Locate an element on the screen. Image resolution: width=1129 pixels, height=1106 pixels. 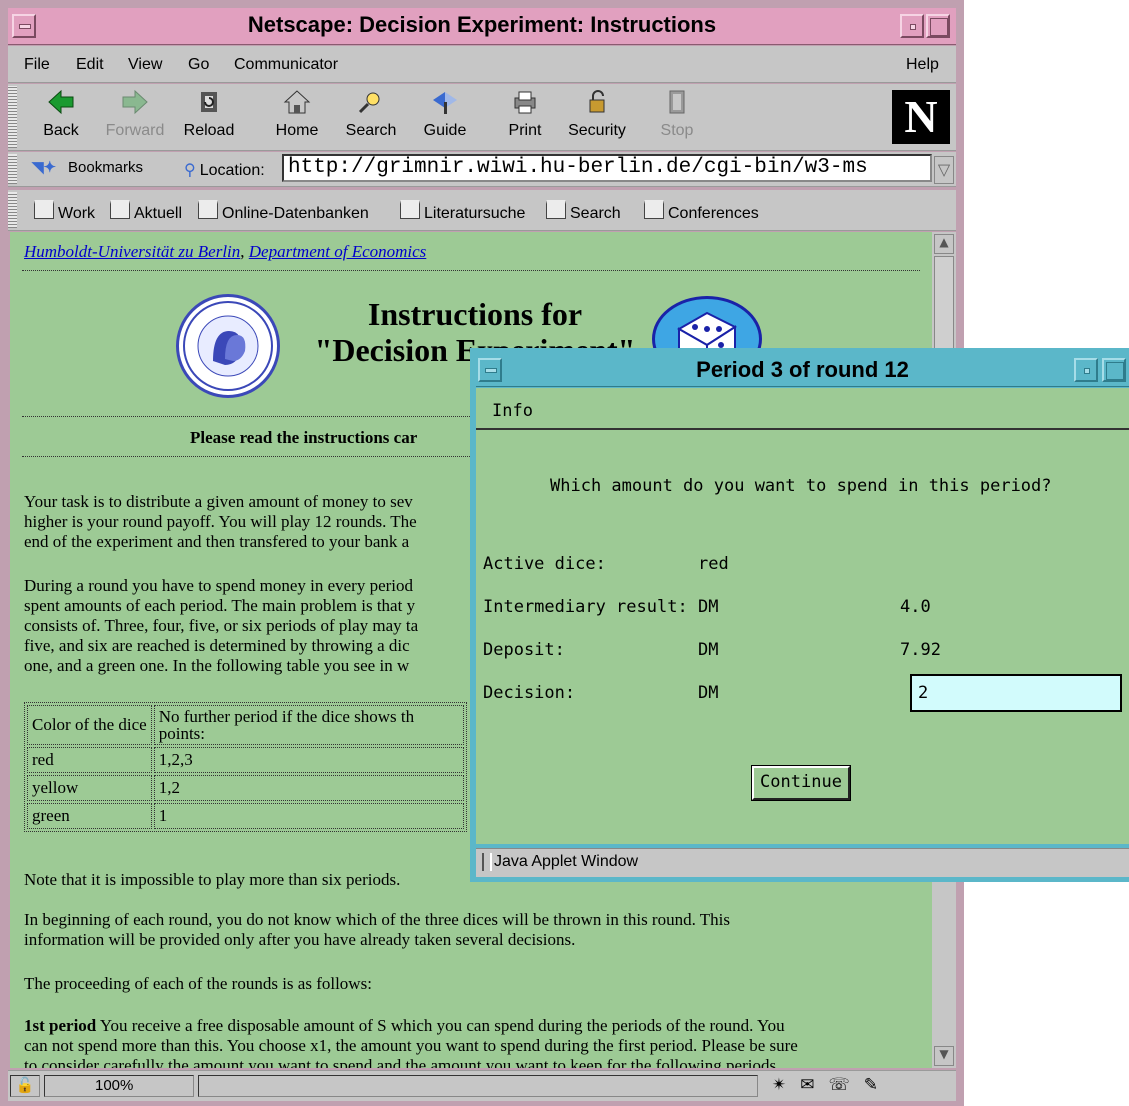
intermediary-result-unit: DM is located at coordinates (708, 607).